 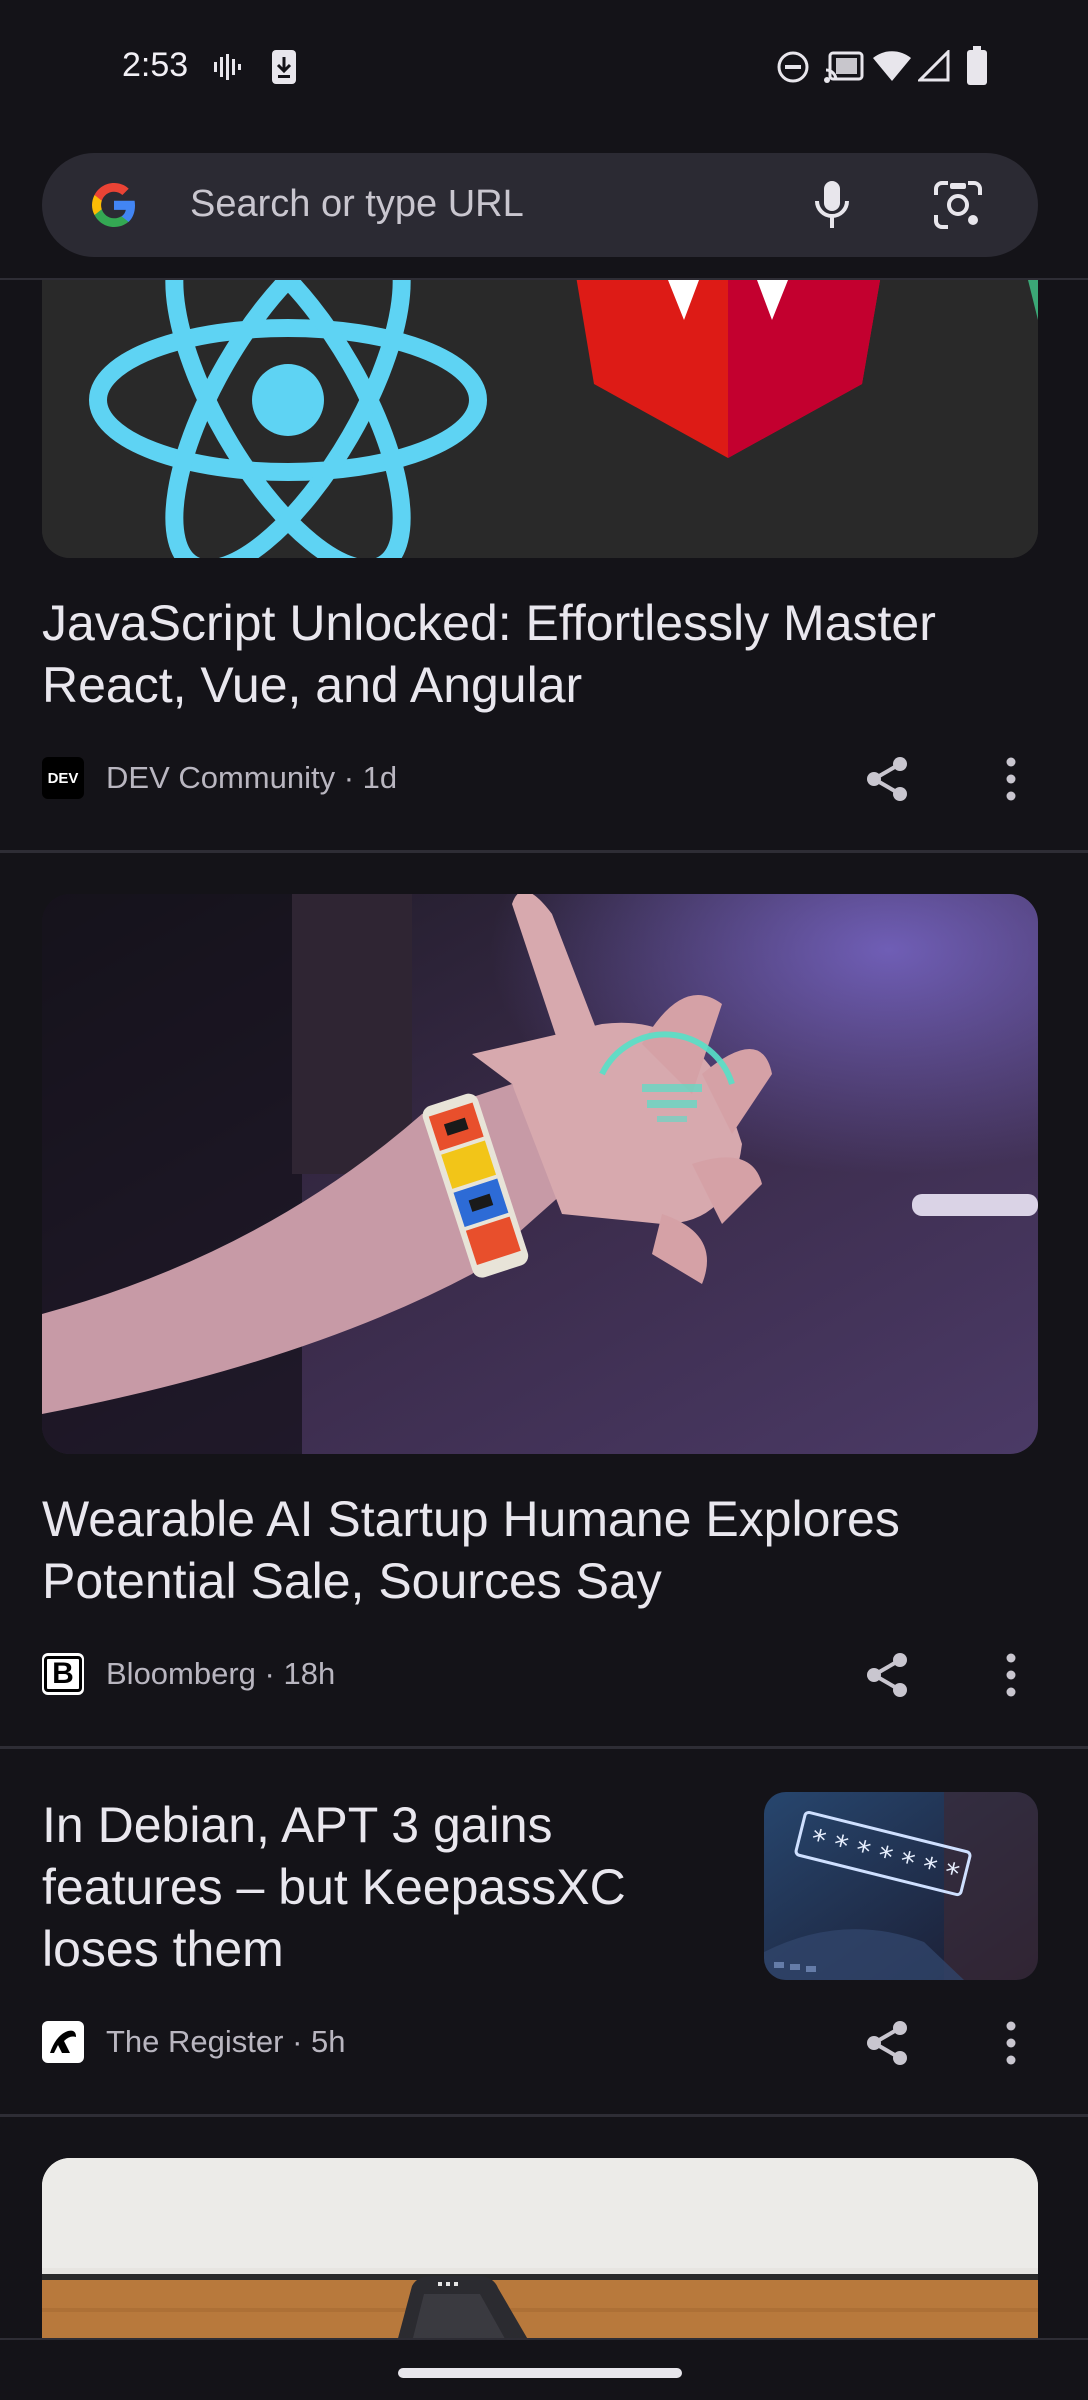 I want to click on google-logo-icon, so click(x=113, y=205).